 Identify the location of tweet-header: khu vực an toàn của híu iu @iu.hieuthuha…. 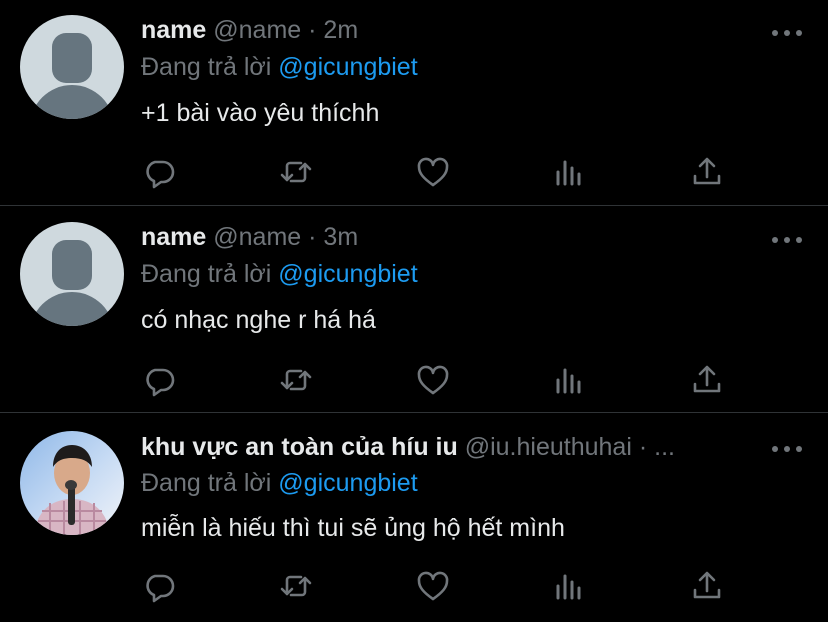
(408, 447).